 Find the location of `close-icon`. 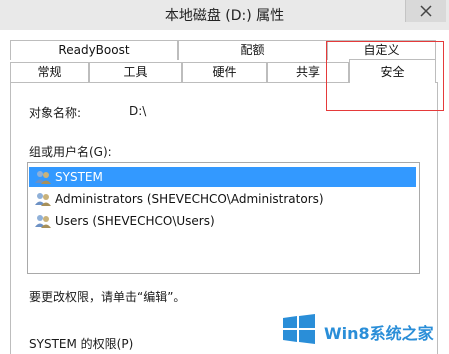

close-icon is located at coordinates (426, 11).